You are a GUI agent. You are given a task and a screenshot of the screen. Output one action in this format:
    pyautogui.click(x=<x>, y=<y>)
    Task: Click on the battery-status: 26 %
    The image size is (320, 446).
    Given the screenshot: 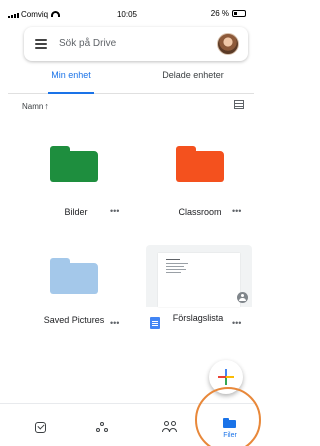 What is the action you would take?
    pyautogui.click(x=228, y=13)
    